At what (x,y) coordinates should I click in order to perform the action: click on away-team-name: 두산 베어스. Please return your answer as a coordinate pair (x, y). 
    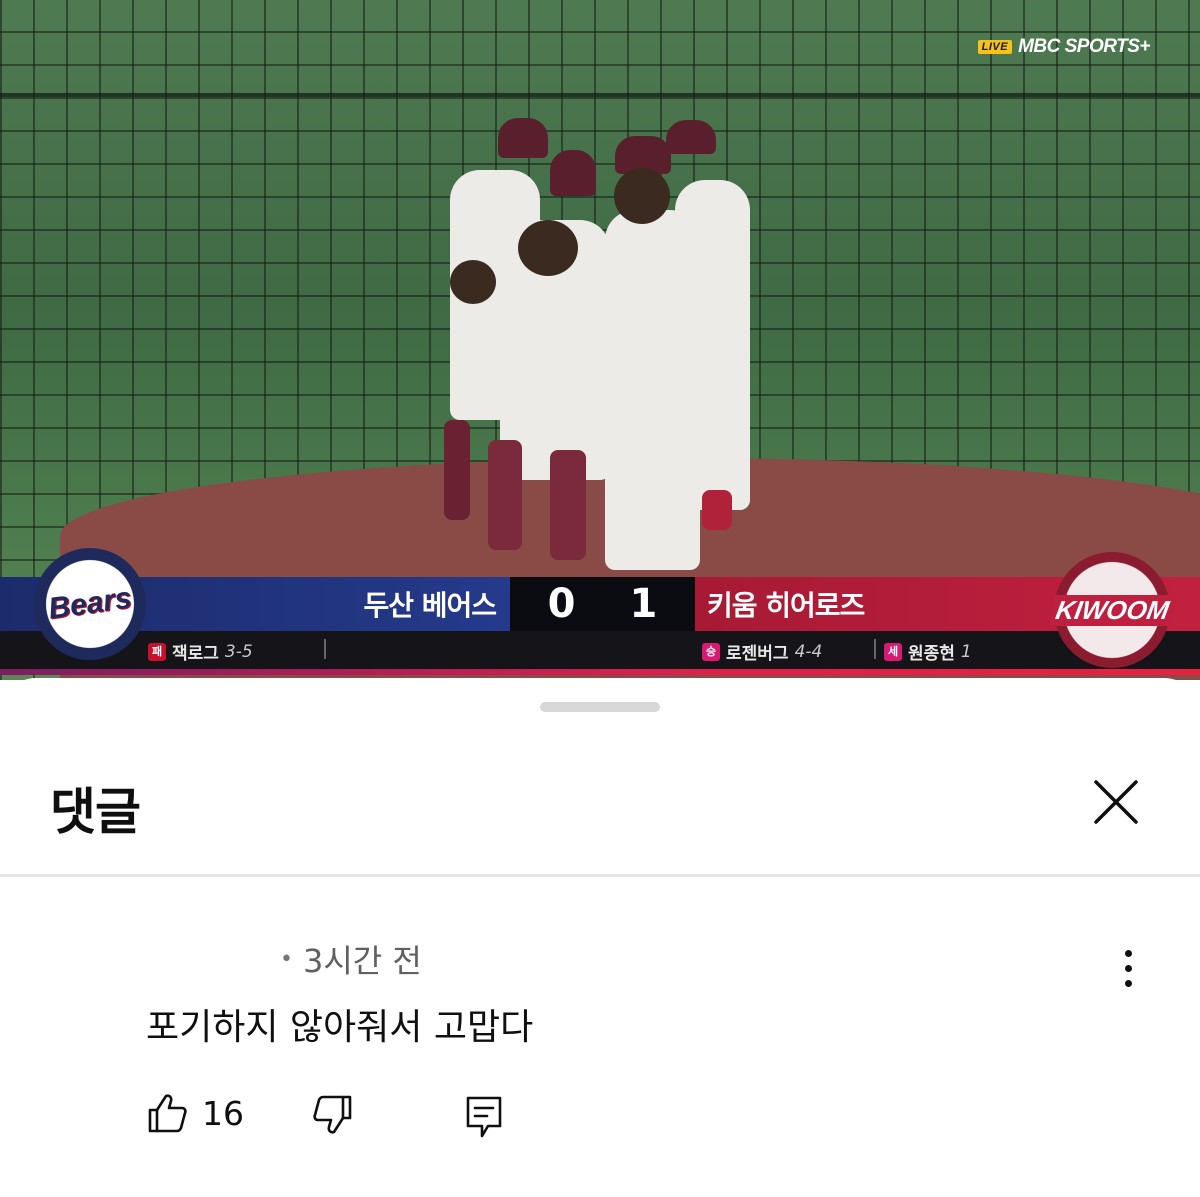
    Looking at the image, I should click on (430, 605).